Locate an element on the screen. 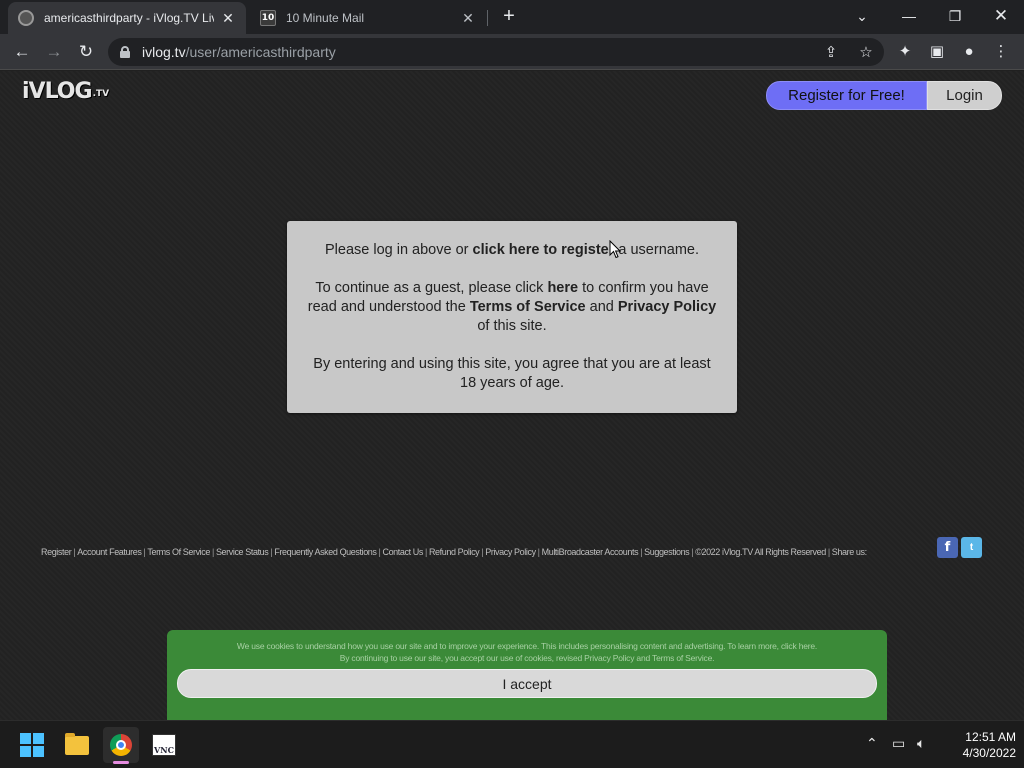  footer-link-terms: Terms Of Service is located at coordinates (178, 552).